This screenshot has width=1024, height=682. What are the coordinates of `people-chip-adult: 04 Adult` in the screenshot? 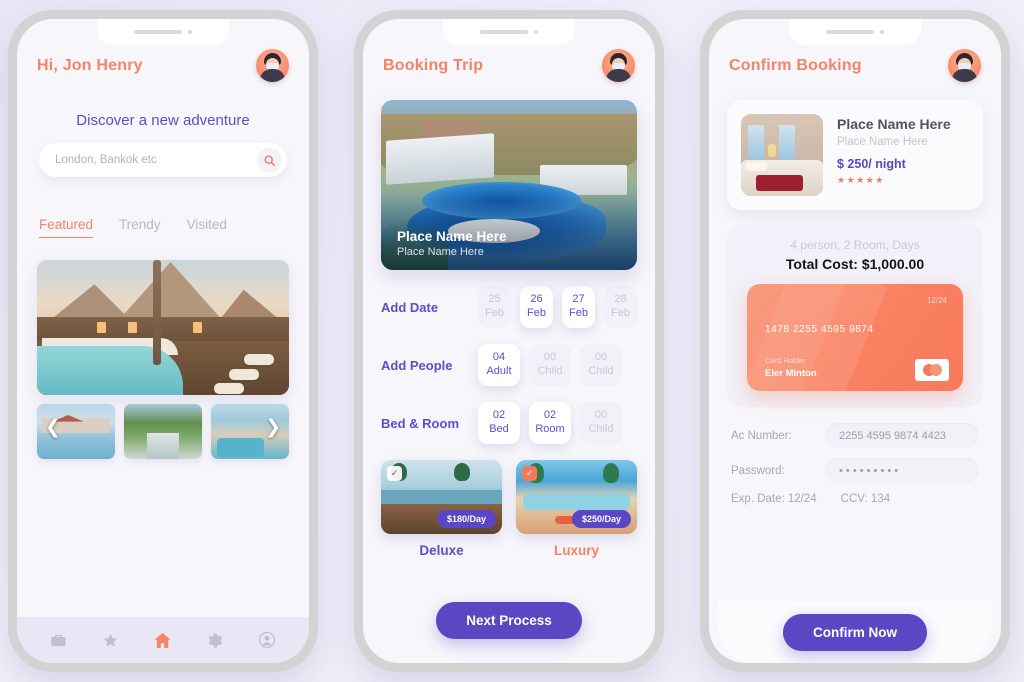 It's located at (499, 365).